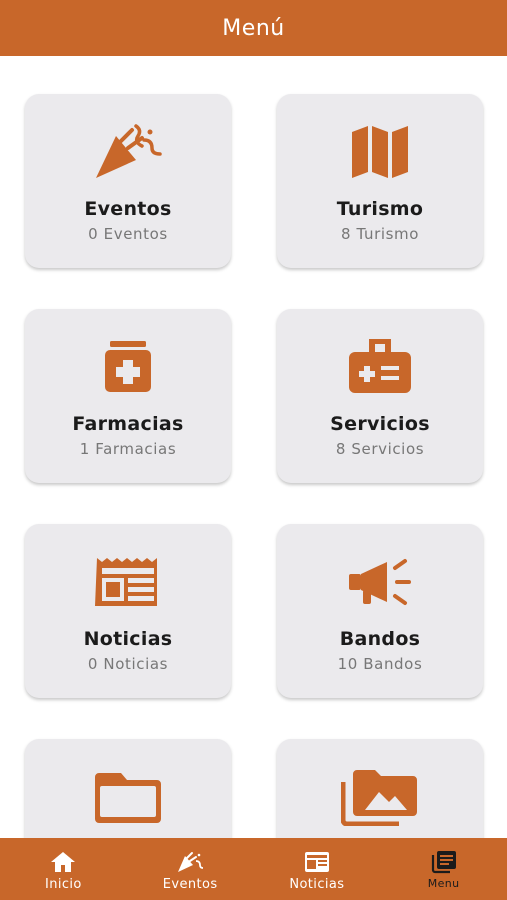  Describe the element at coordinates (317, 884) in the screenshot. I see `tab-label: Noticias` at that location.